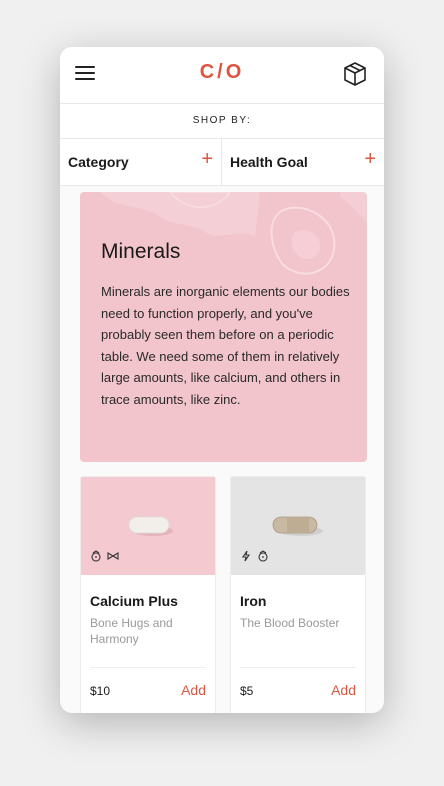 The image size is (444, 786). I want to click on category-title: Minerals, so click(141, 251).